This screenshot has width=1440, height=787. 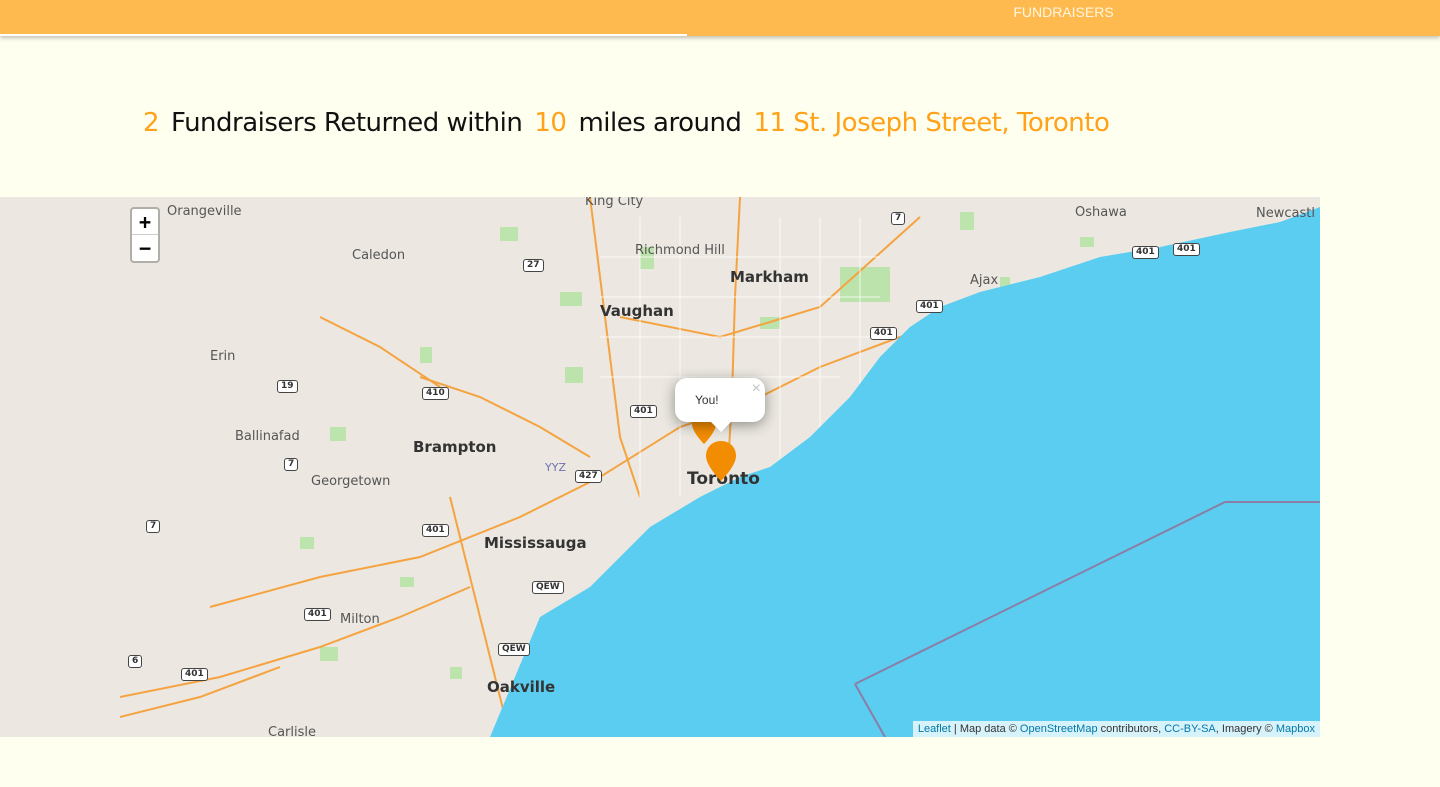 What do you see at coordinates (521, 687) in the screenshot?
I see `map-label-oakville: Oakville` at bounding box center [521, 687].